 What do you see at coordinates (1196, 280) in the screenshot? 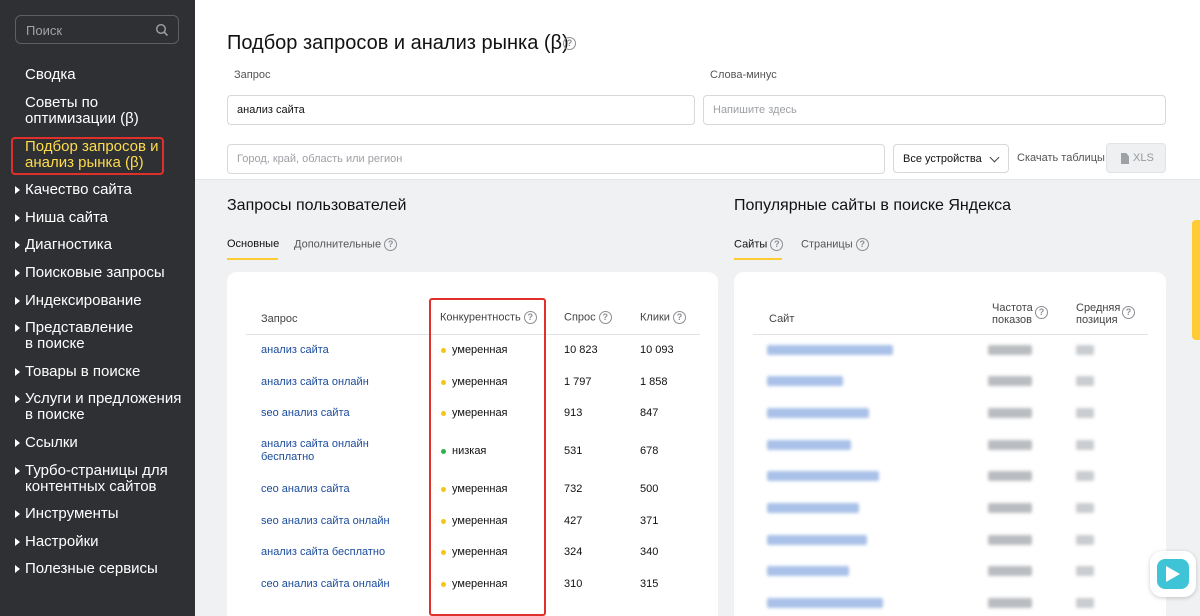
I see `feedback-tab` at bounding box center [1196, 280].